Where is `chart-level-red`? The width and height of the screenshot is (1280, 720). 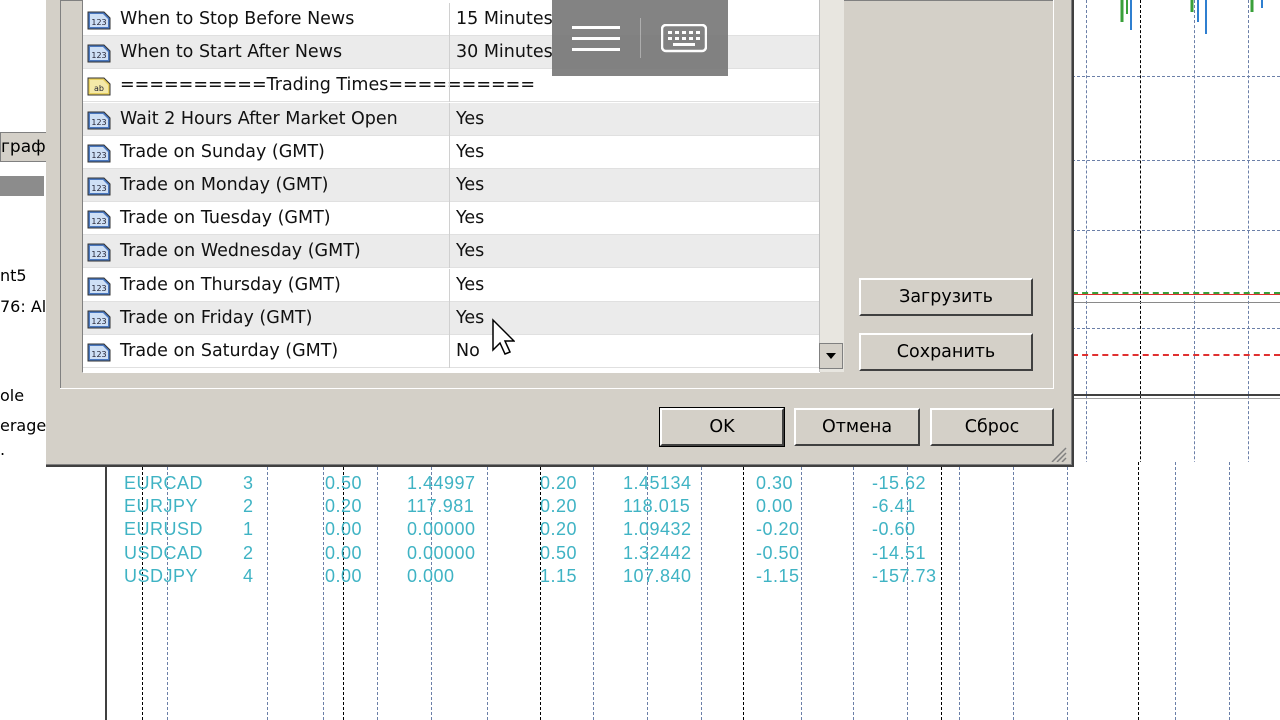
chart-level-red is located at coordinates (1176, 294).